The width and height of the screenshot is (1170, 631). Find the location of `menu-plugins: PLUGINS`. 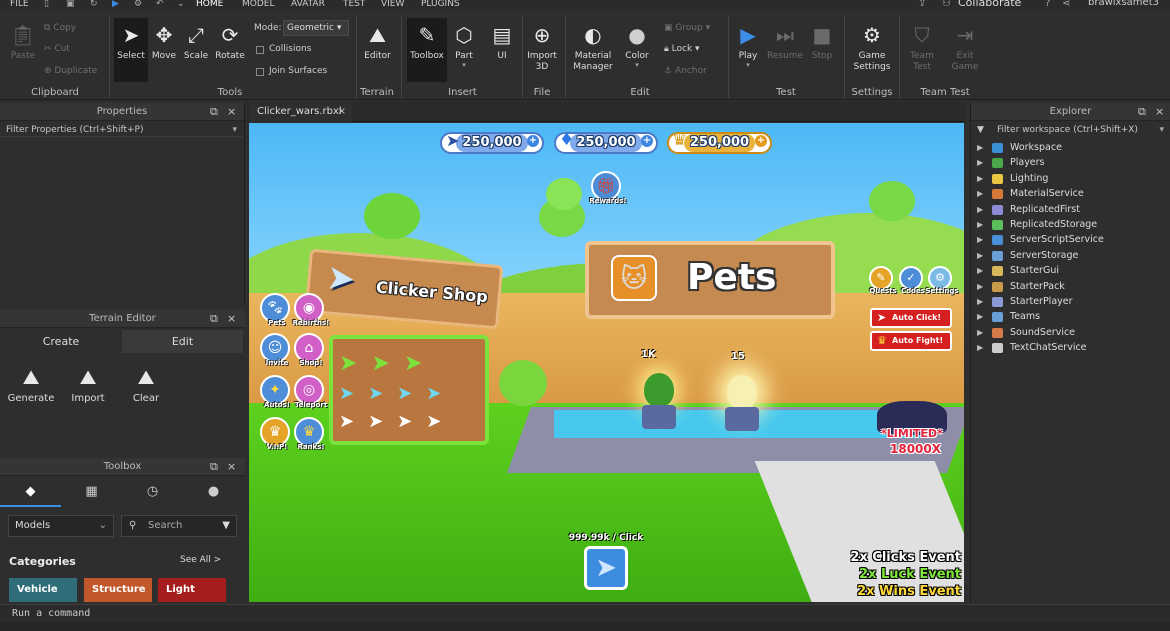

menu-plugins: PLUGINS is located at coordinates (440, 4).